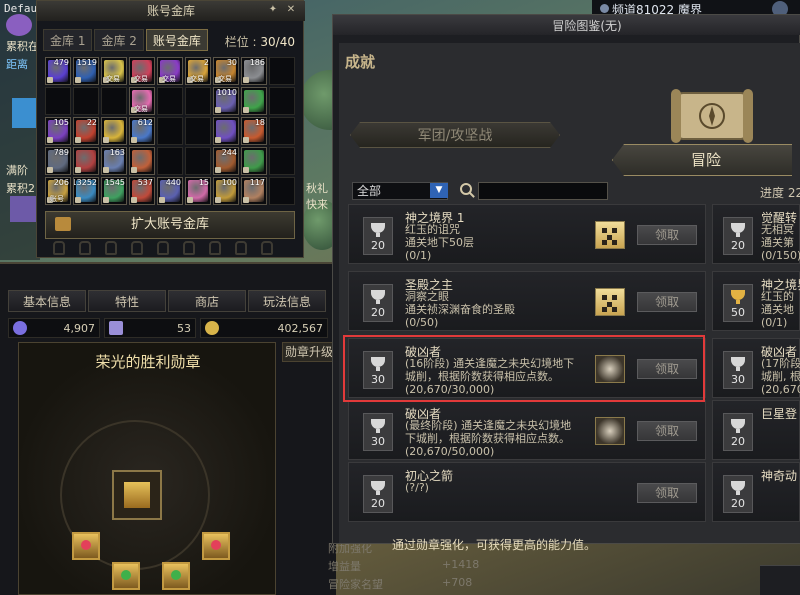  I want to click on tab-vault-2: 金库 2, so click(119, 40).